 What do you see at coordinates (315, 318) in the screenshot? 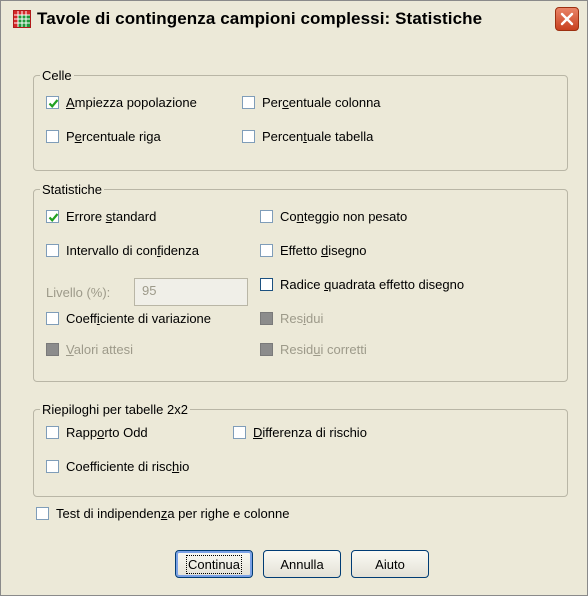
I see `label-text: dui` at bounding box center [315, 318].